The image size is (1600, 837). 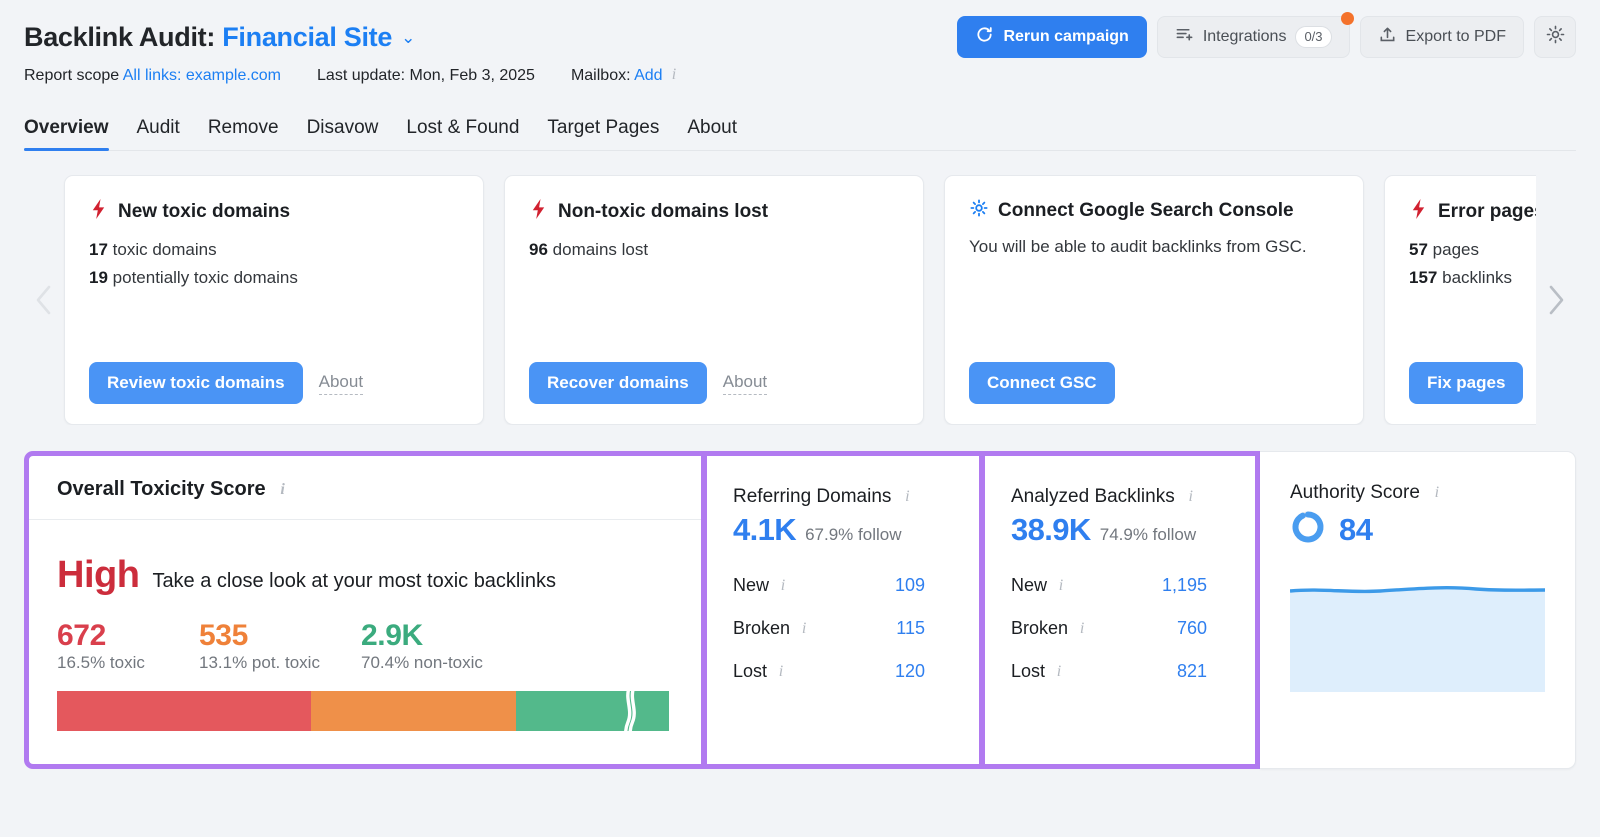 What do you see at coordinates (202, 75) in the screenshot?
I see `report-scope-link: All links: example.com` at bounding box center [202, 75].